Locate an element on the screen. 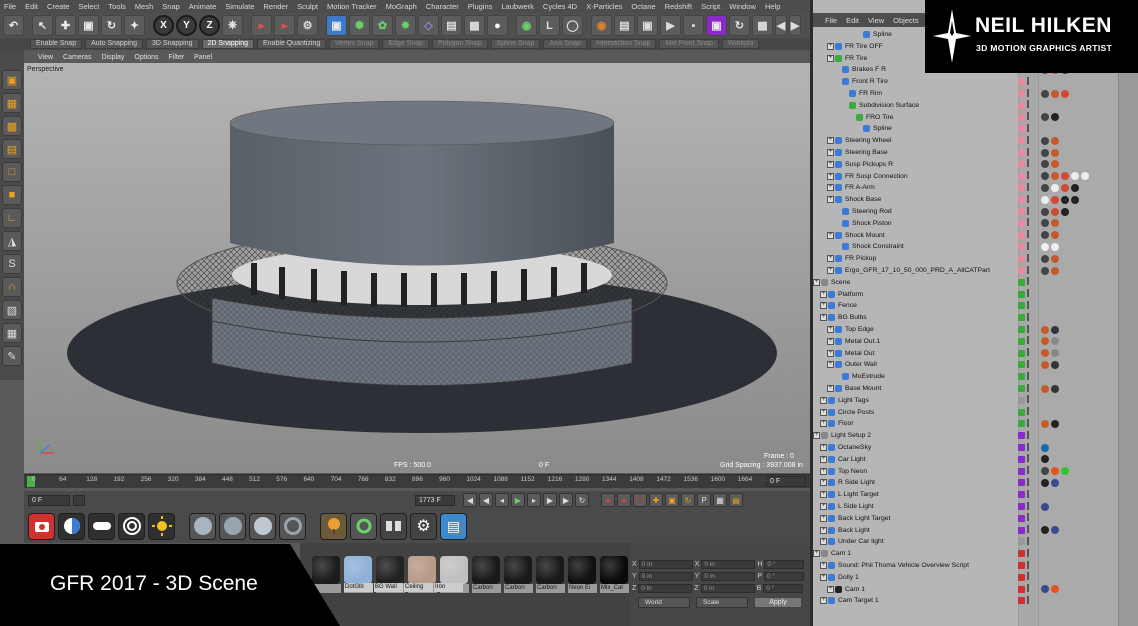  object-row: + Under Car light is located at coordinates (965, 542).